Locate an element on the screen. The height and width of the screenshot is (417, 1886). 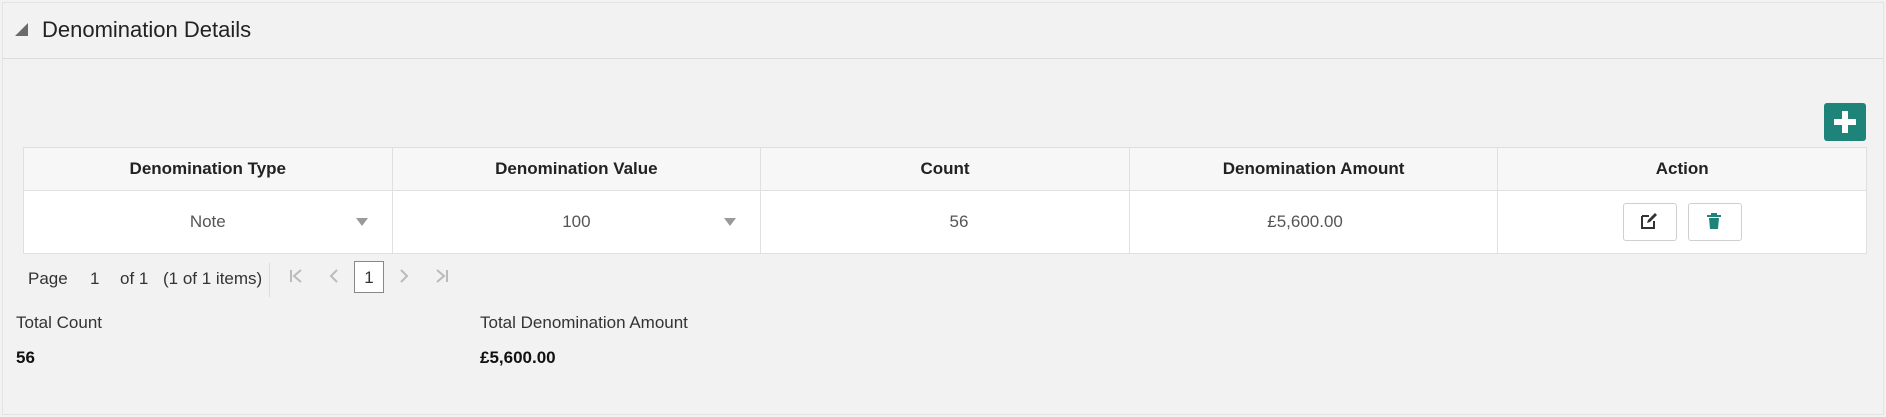
edit-button is located at coordinates (1649, 222).